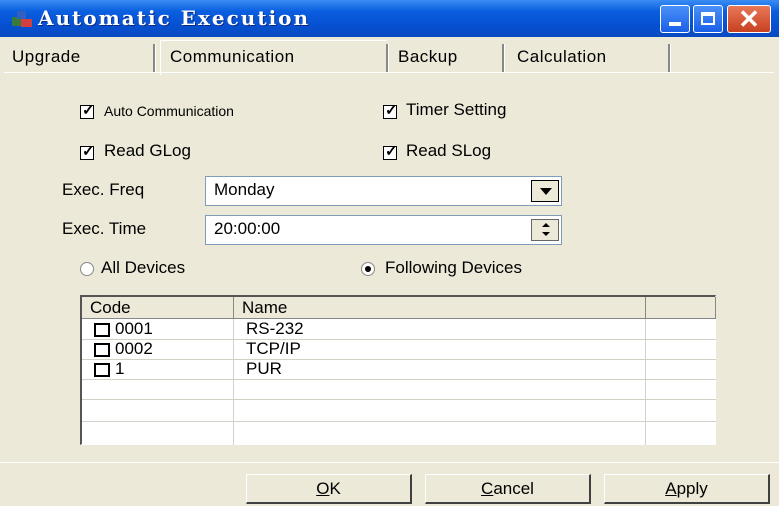  What do you see at coordinates (545, 230) in the screenshot?
I see `spin-buttons` at bounding box center [545, 230].